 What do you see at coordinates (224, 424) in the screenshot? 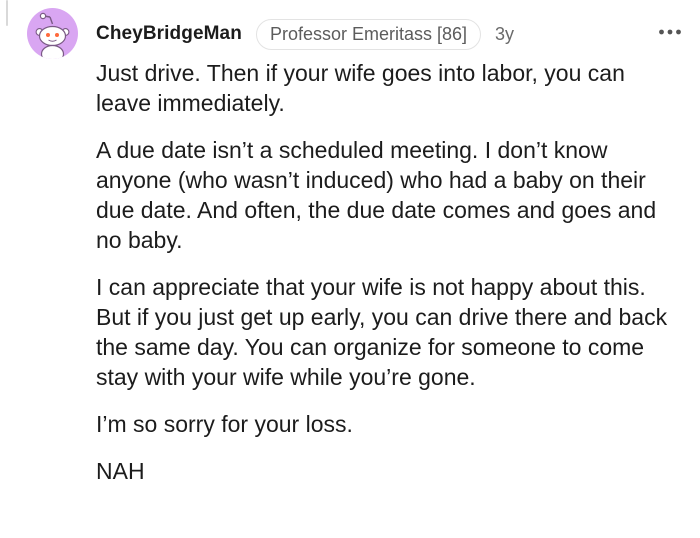
I see `comment-paragraph: I’m so sorry for your loss.` at bounding box center [224, 424].